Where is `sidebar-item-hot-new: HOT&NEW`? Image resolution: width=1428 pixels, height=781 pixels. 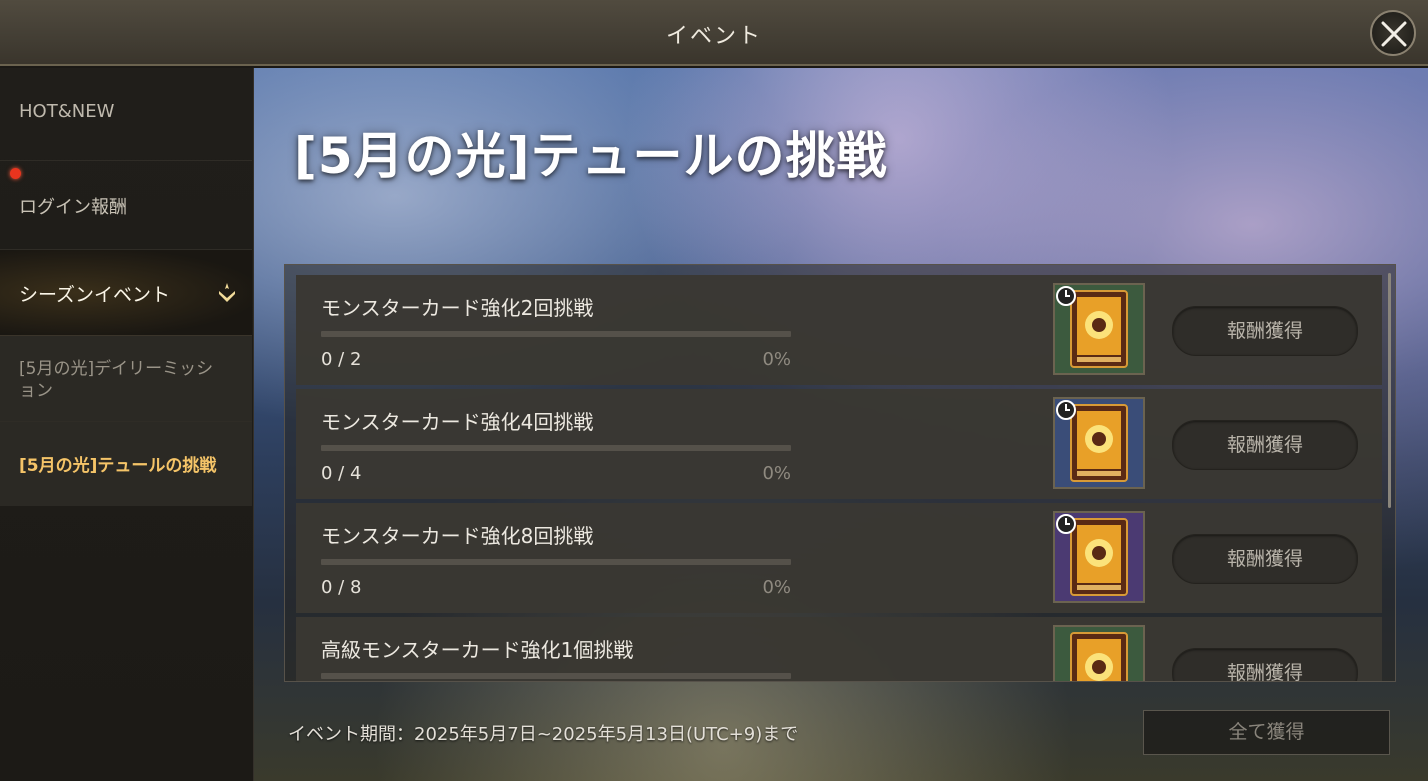
sidebar-item-hot-new: HOT&NEW is located at coordinates (126, 114).